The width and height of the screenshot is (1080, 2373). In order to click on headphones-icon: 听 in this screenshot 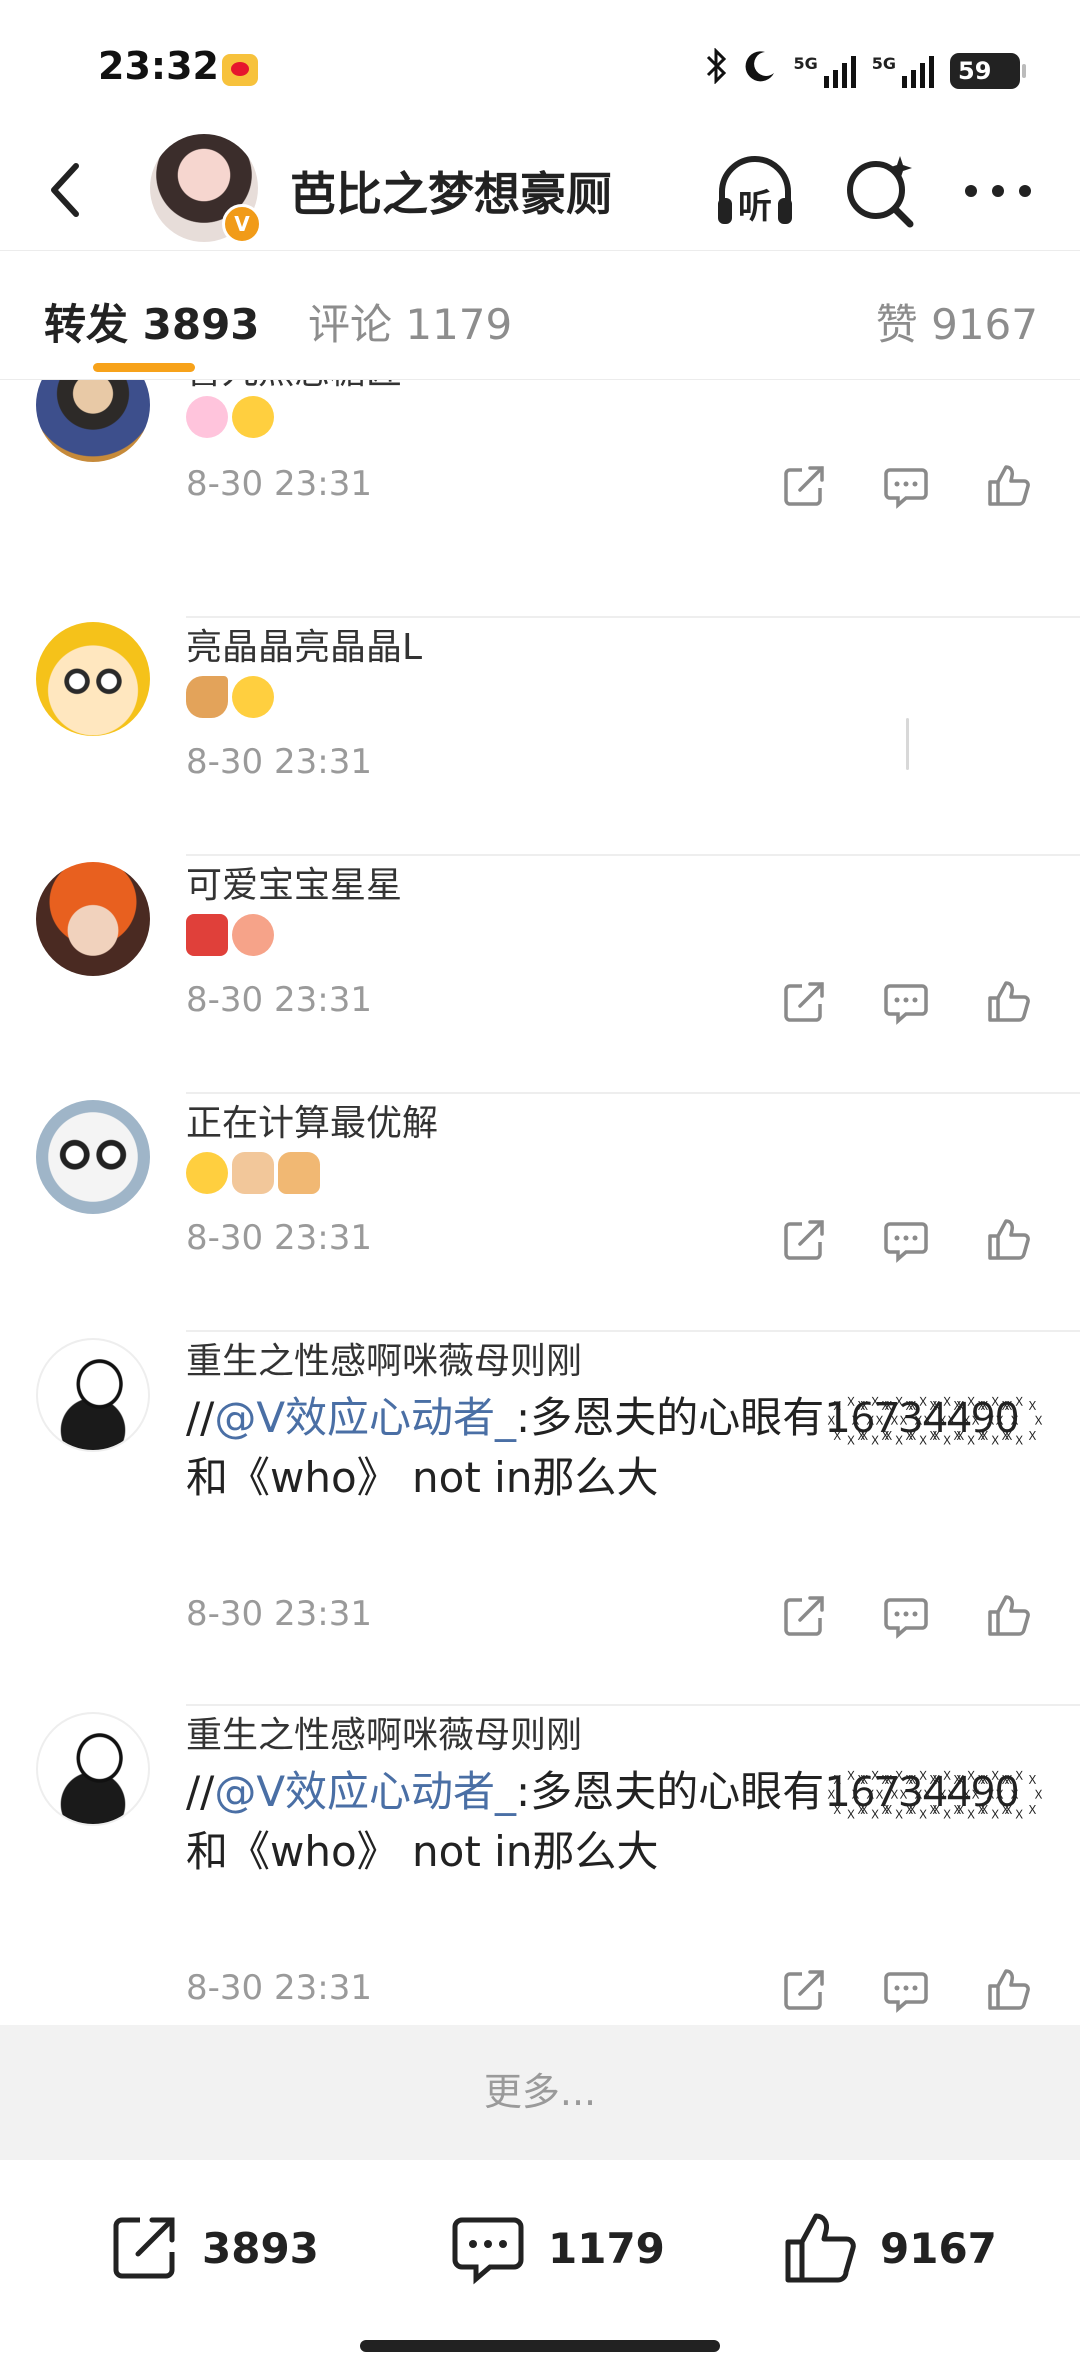, I will do `click(755, 191)`.